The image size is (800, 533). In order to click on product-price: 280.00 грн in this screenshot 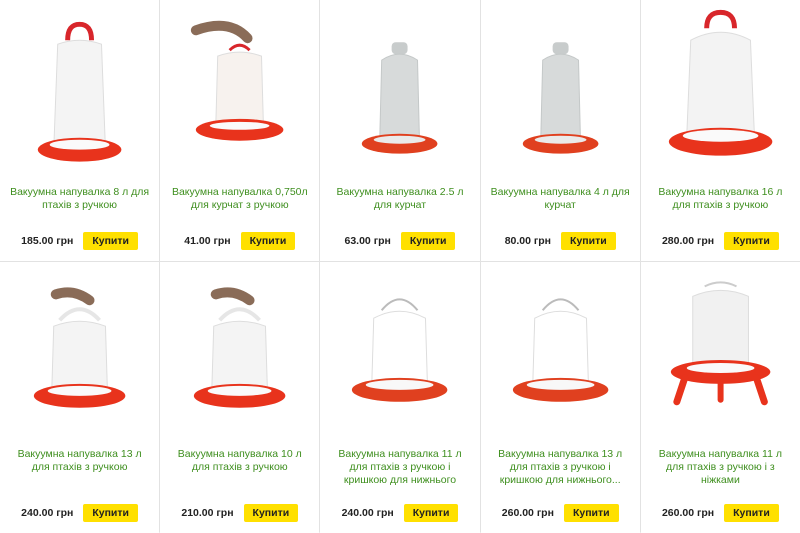, I will do `click(688, 241)`.